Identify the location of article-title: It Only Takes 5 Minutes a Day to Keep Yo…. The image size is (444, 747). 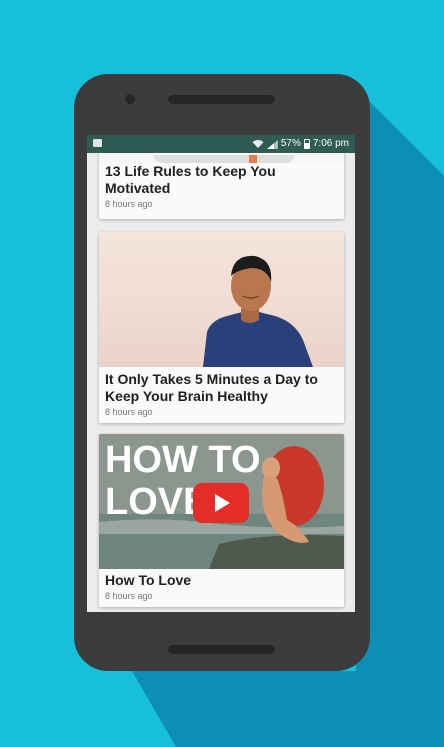
(221, 386).